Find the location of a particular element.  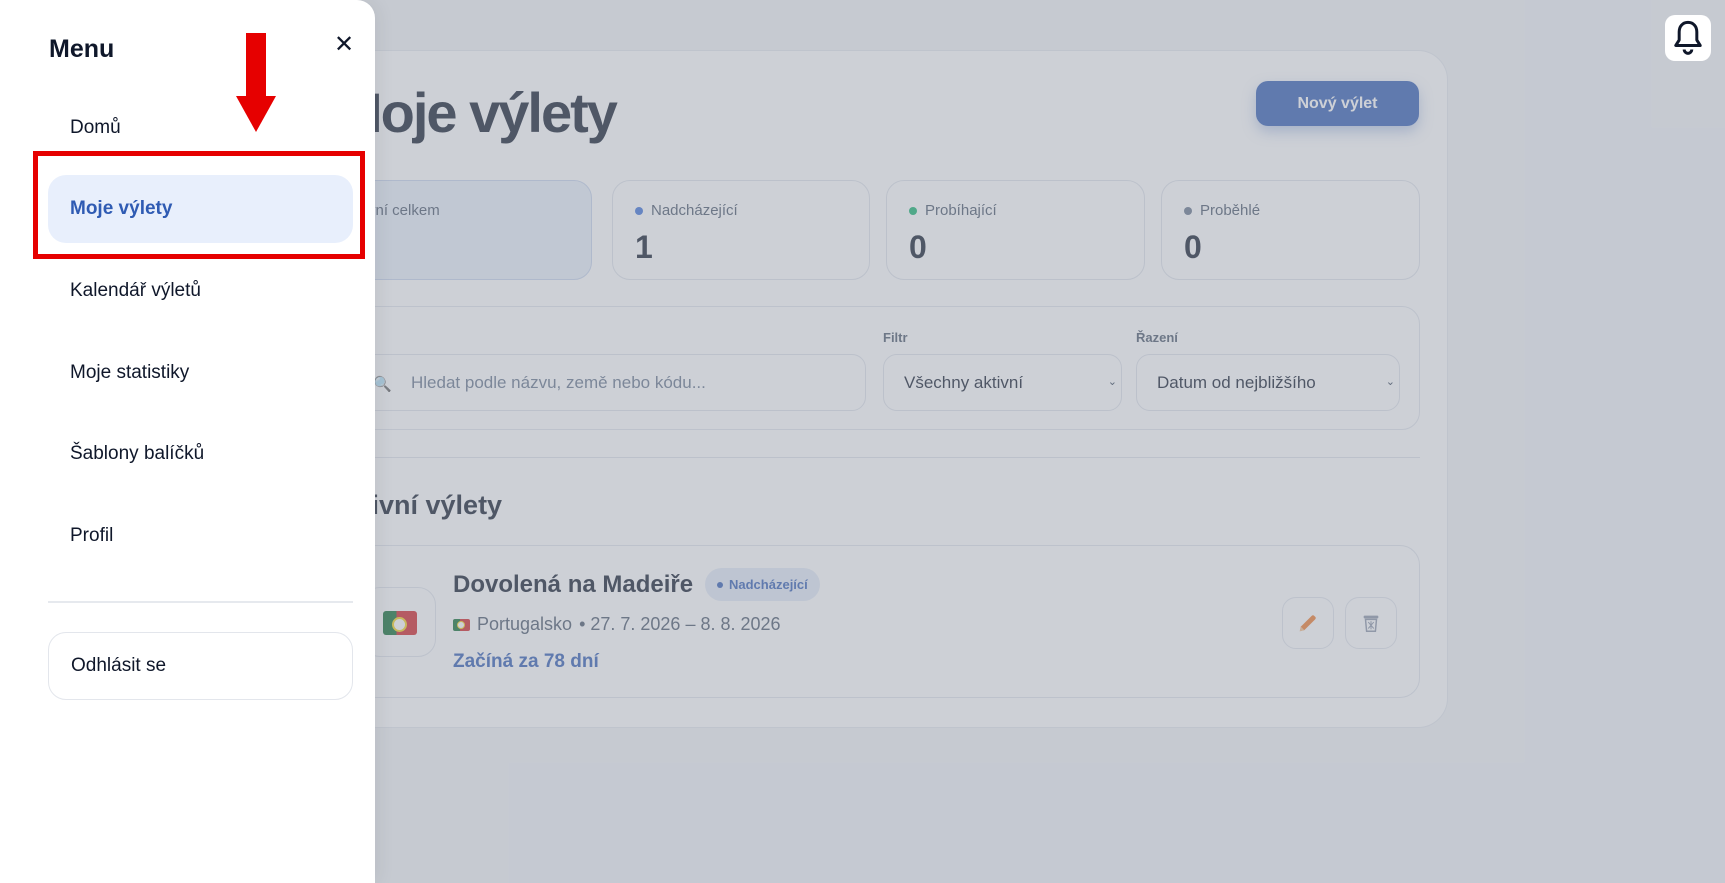

nav-item-package-templates: Šablony balíčků is located at coordinates (200, 454).